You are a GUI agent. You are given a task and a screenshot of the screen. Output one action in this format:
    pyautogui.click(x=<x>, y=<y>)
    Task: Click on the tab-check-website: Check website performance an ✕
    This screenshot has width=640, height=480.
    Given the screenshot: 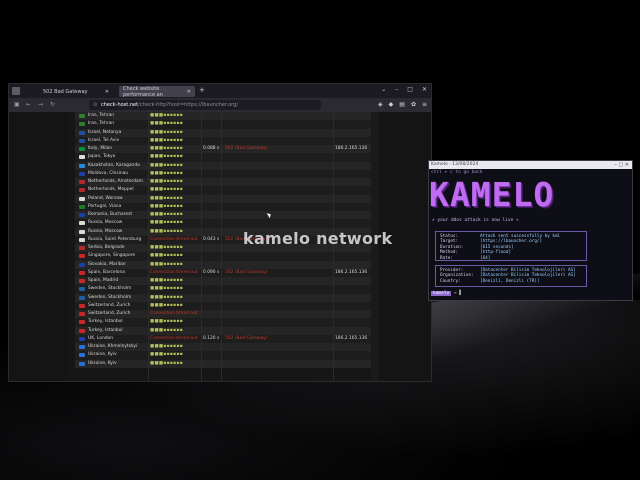 What is the action you would take?
    pyautogui.click(x=157, y=91)
    